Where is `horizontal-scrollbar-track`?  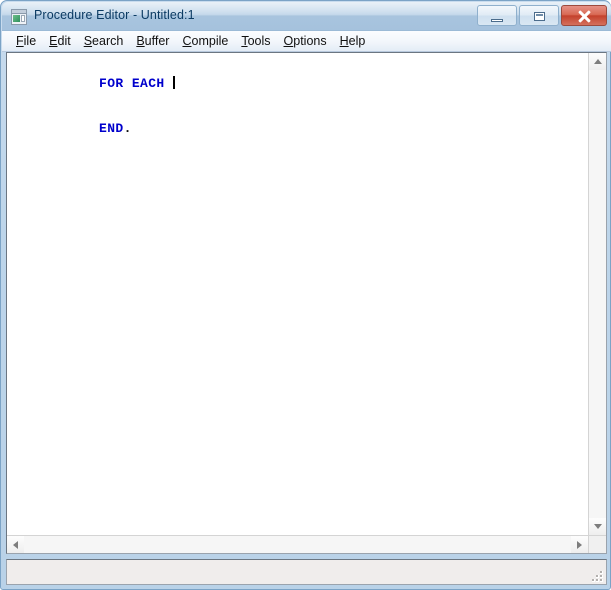
horizontal-scrollbar-track is located at coordinates (297, 544).